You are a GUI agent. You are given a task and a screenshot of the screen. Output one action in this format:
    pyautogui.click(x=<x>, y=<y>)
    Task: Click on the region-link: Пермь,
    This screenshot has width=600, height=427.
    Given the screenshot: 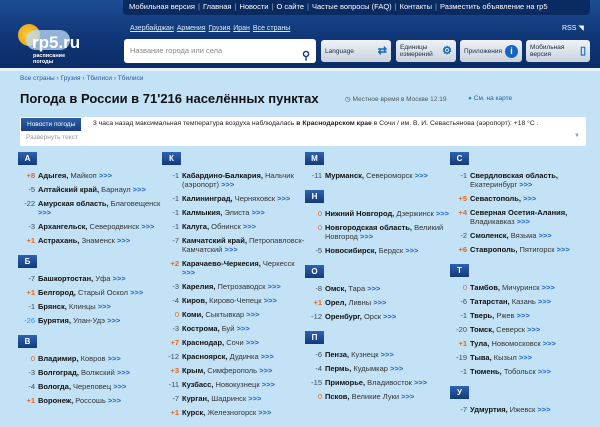 What is the action you would take?
    pyautogui.click(x=338, y=368)
    